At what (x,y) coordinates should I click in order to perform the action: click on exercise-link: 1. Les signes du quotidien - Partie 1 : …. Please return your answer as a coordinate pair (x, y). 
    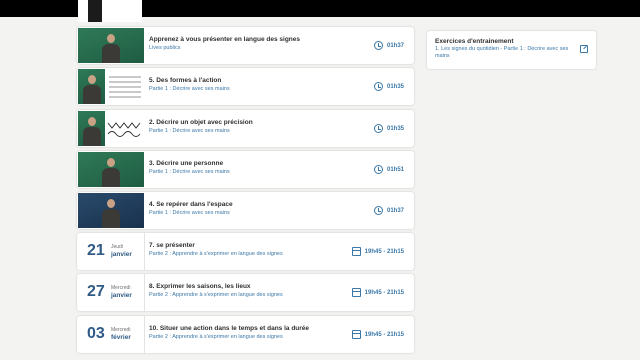
    Looking at the image, I should click on (505, 53).